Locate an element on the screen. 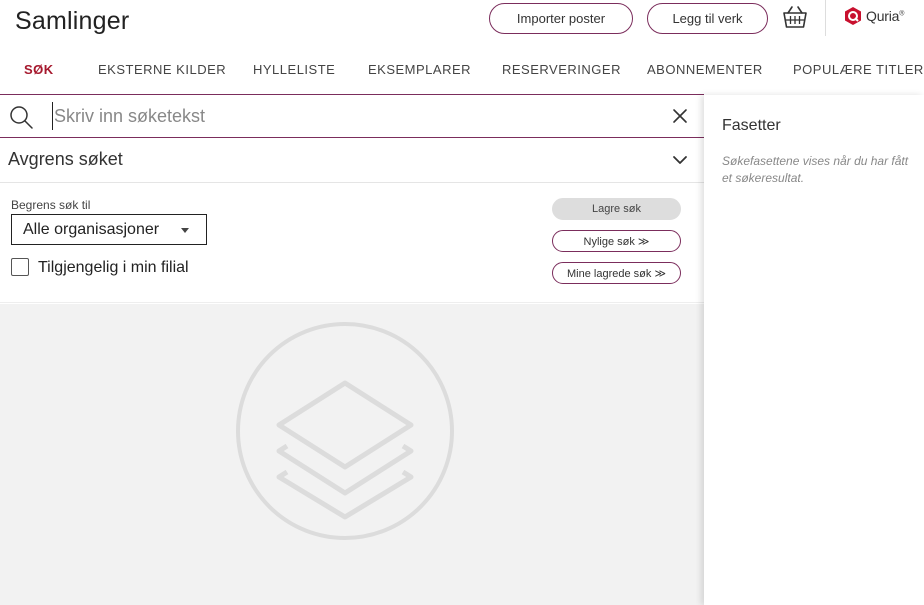 The height and width of the screenshot is (605, 924). add-work-button: Legg til verk is located at coordinates (707, 18).